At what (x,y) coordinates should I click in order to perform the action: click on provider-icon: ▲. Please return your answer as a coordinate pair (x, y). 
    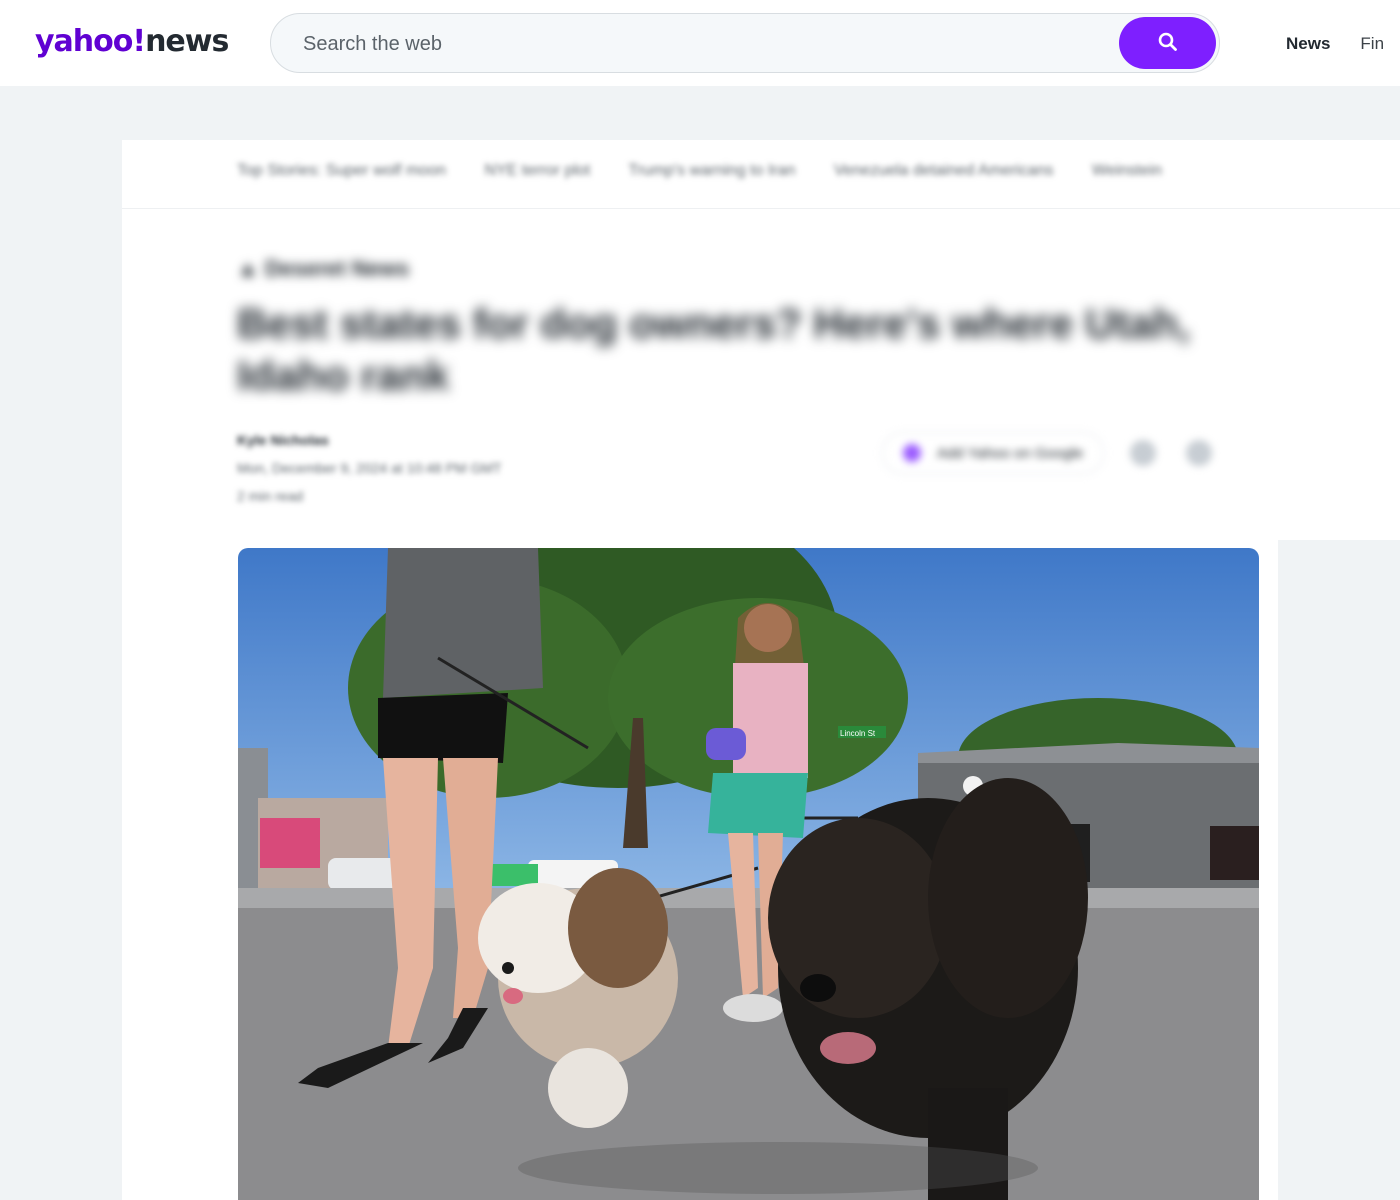
    Looking at the image, I should click on (248, 268).